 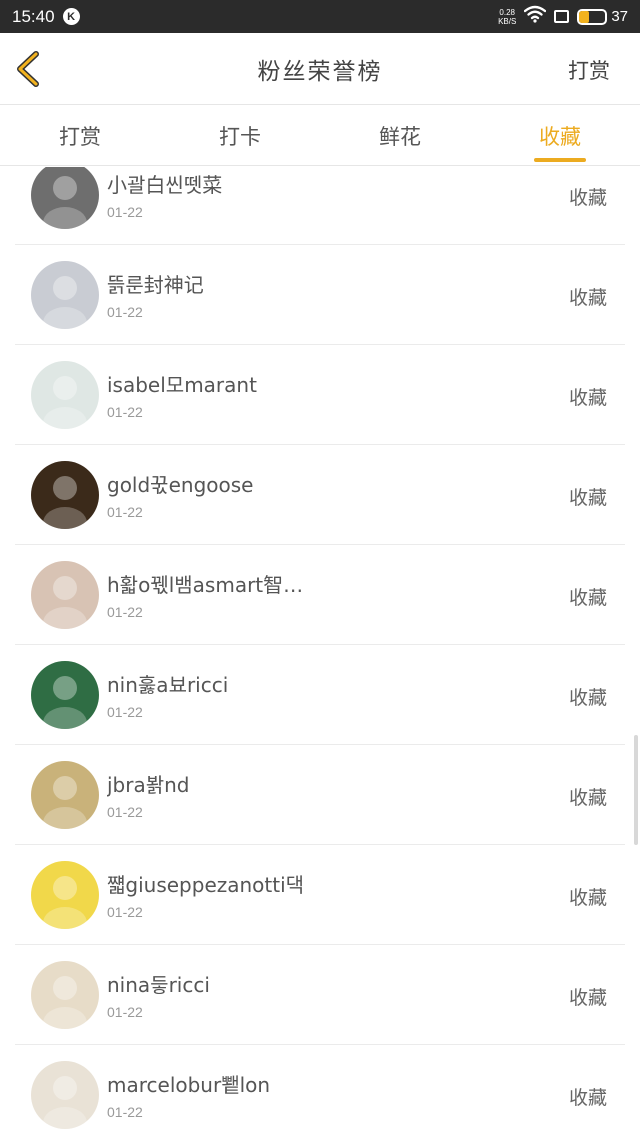 What do you see at coordinates (155, 285) in the screenshot?
I see `fan-name: 뜱룬封神记` at bounding box center [155, 285].